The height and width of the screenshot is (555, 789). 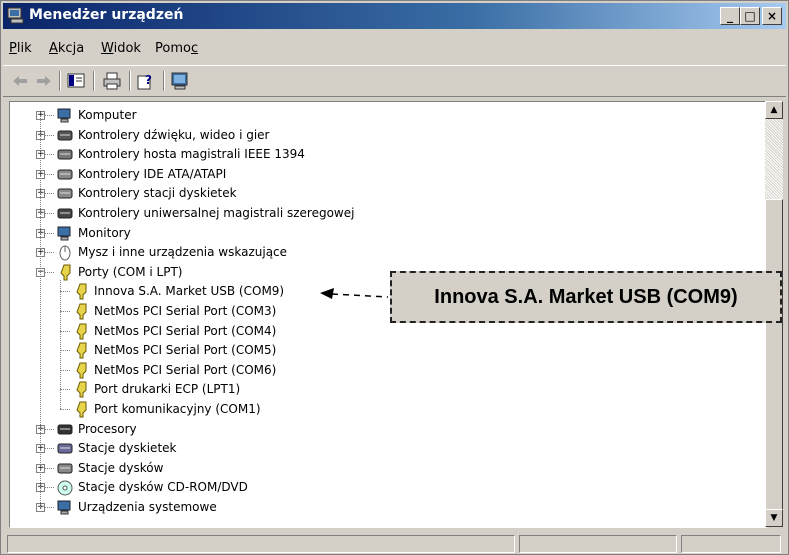 What do you see at coordinates (185, 311) in the screenshot?
I see `tree-item-label: NetMos PCI Serial Port (COM3)` at bounding box center [185, 311].